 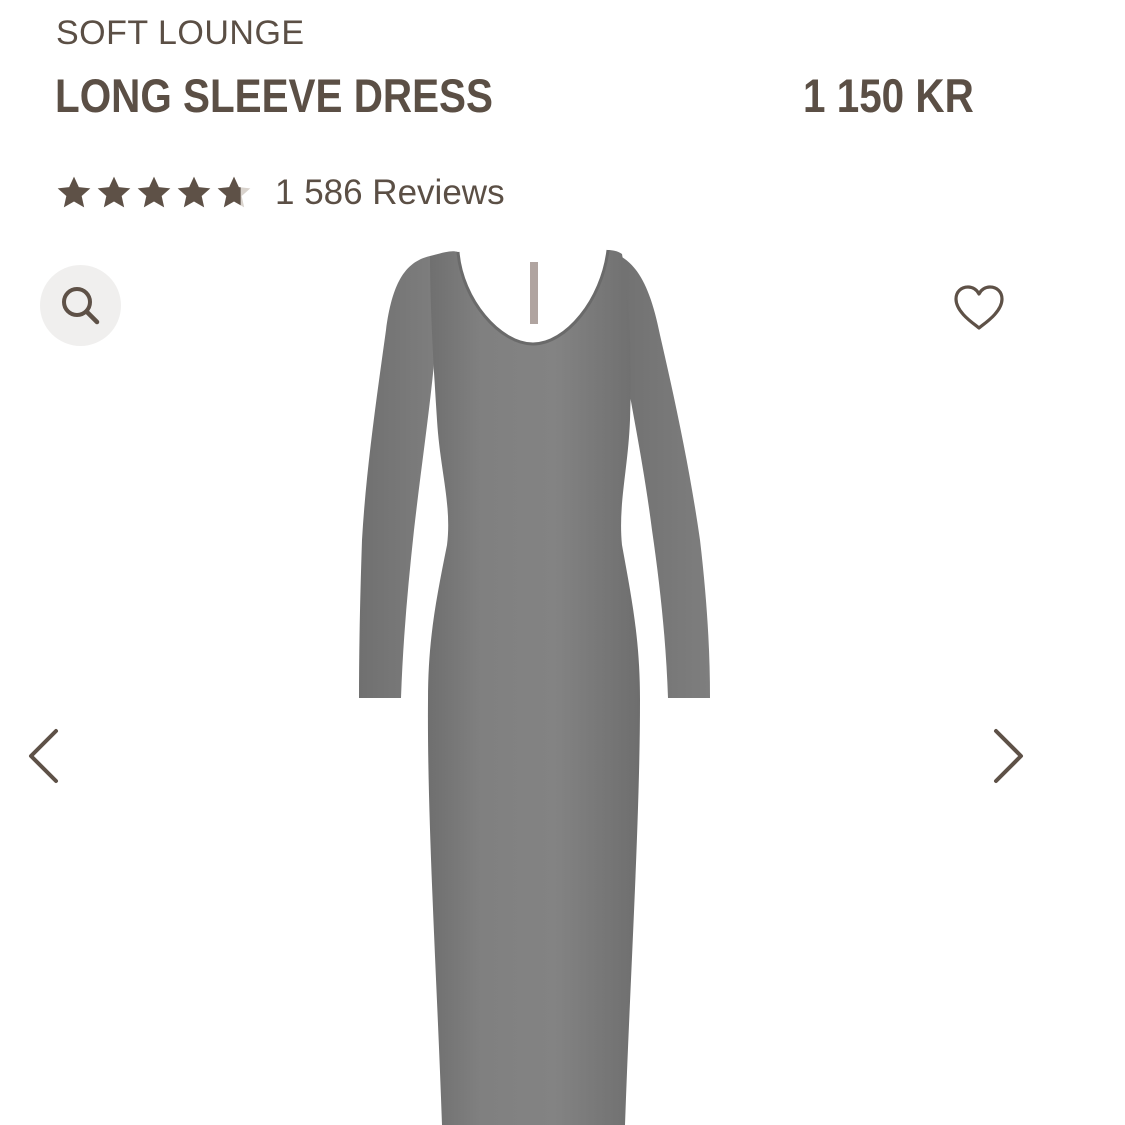 I want to click on dress-label, so click(x=534, y=293).